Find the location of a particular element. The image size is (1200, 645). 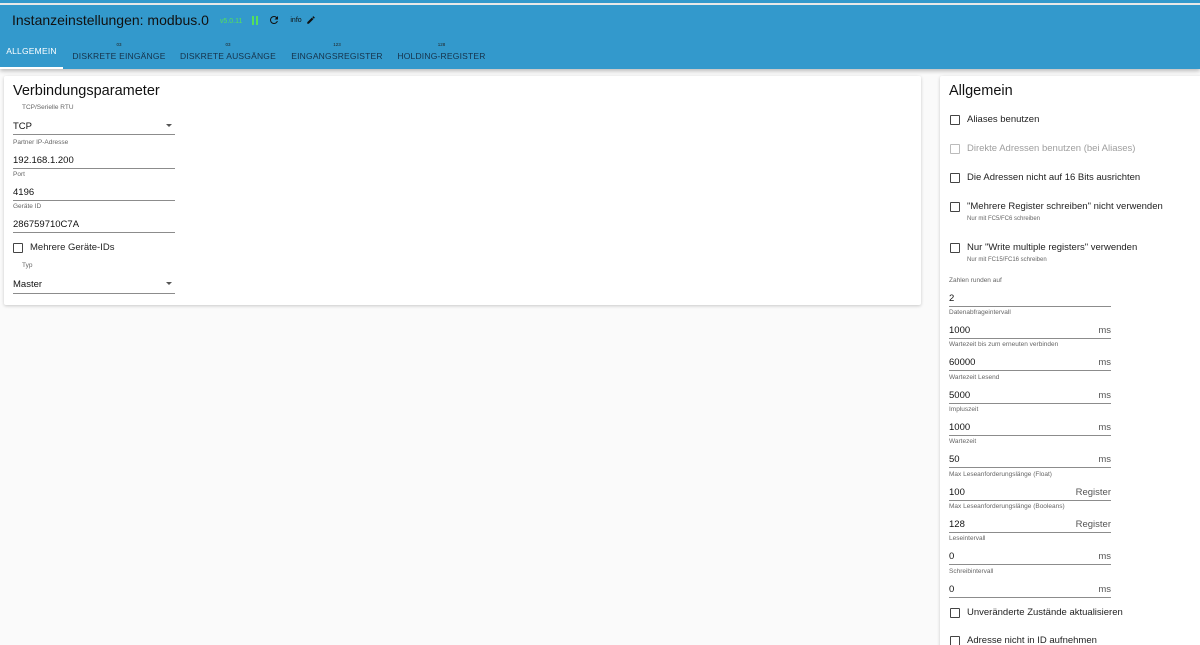

field-value: 0 is located at coordinates (952, 556).